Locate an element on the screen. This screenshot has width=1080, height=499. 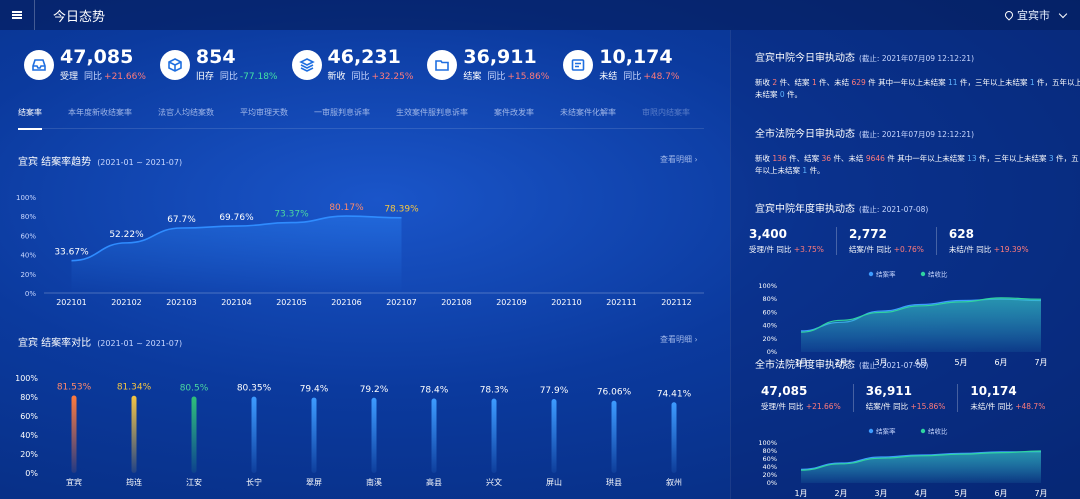
y-tick-label: 40% is located at coordinates (770, 326).